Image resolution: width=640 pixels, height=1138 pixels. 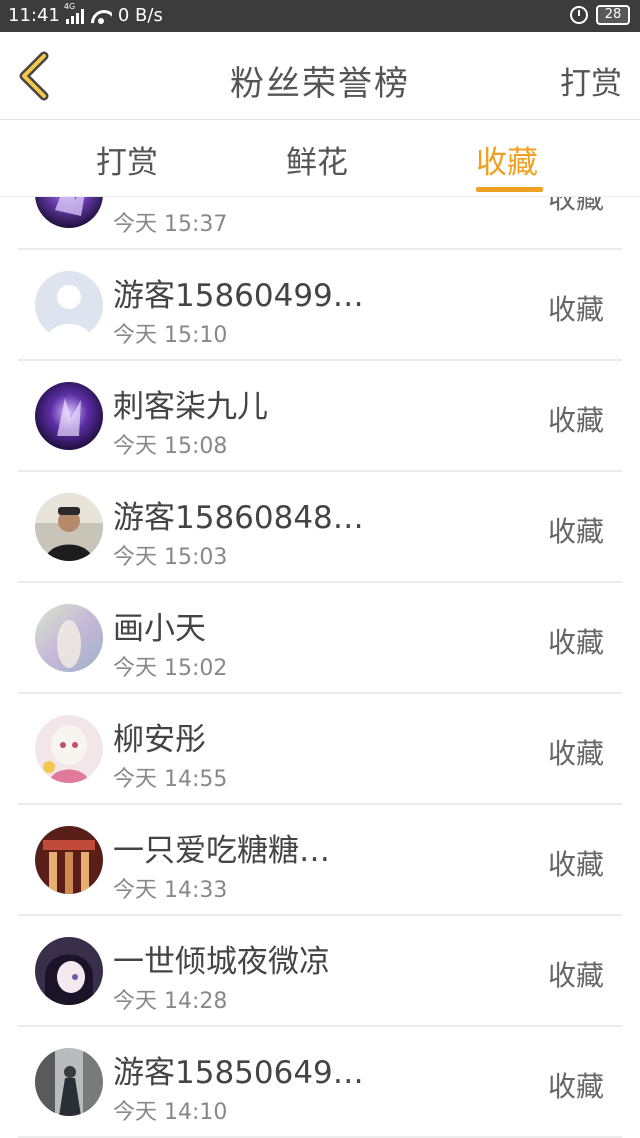 I want to click on fan-name: 刺客柒九儿, so click(x=190, y=407).